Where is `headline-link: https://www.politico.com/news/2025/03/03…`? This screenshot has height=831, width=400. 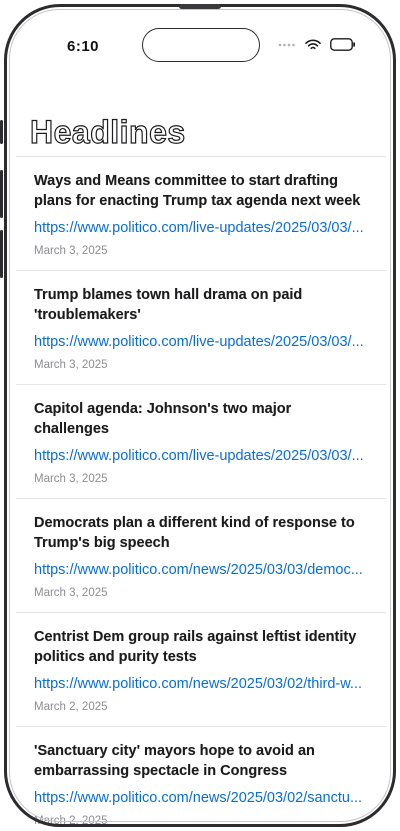 headline-link: https://www.politico.com/news/2025/03/03… is located at coordinates (202, 570).